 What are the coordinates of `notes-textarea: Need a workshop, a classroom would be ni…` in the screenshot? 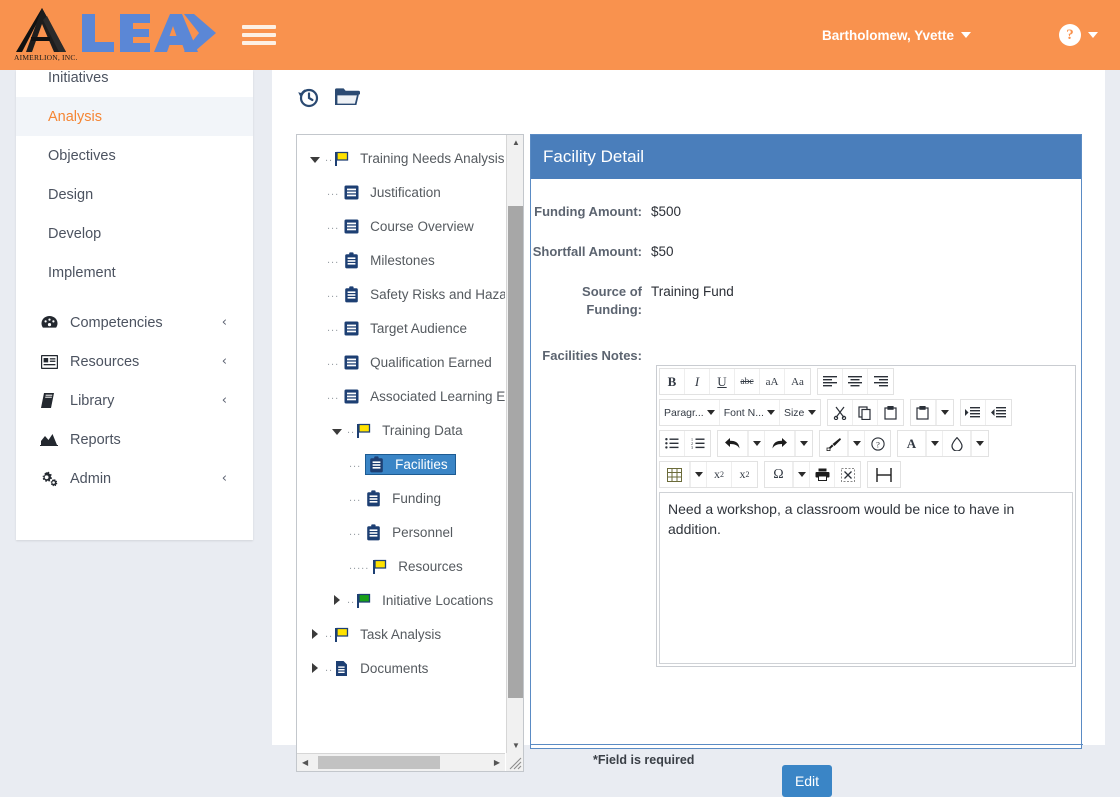 It's located at (866, 578).